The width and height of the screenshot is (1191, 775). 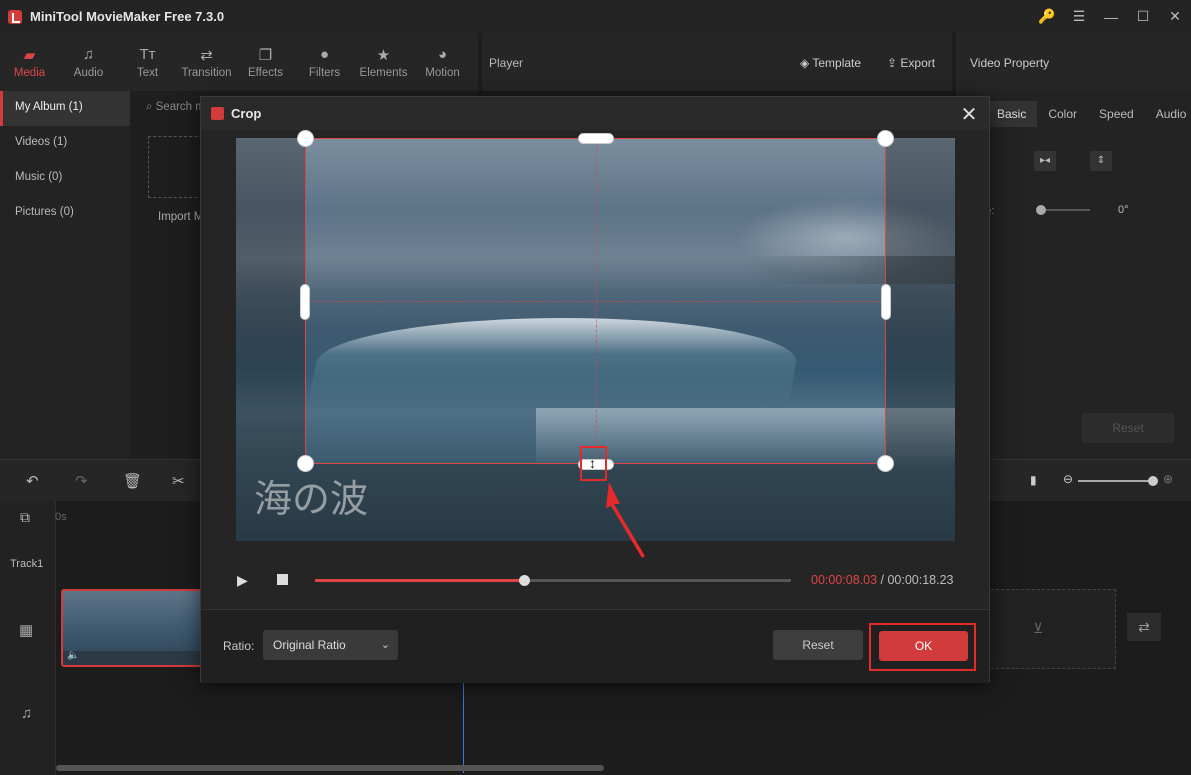 What do you see at coordinates (1115, 481) in the screenshot?
I see `zoom-track` at bounding box center [1115, 481].